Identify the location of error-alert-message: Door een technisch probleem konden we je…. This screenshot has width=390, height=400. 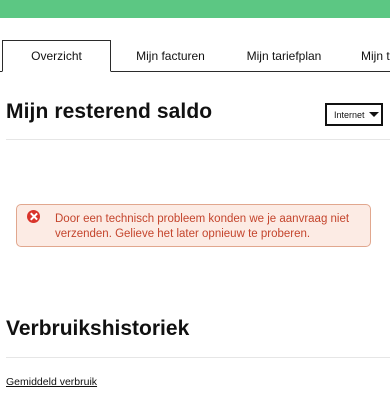
(202, 226).